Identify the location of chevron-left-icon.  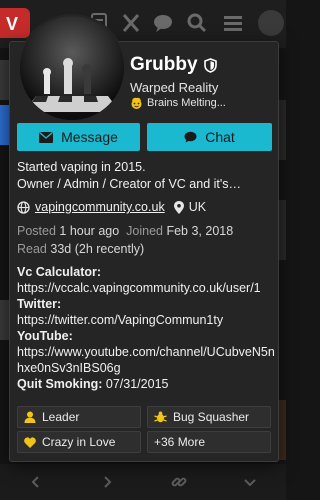
(36, 482).